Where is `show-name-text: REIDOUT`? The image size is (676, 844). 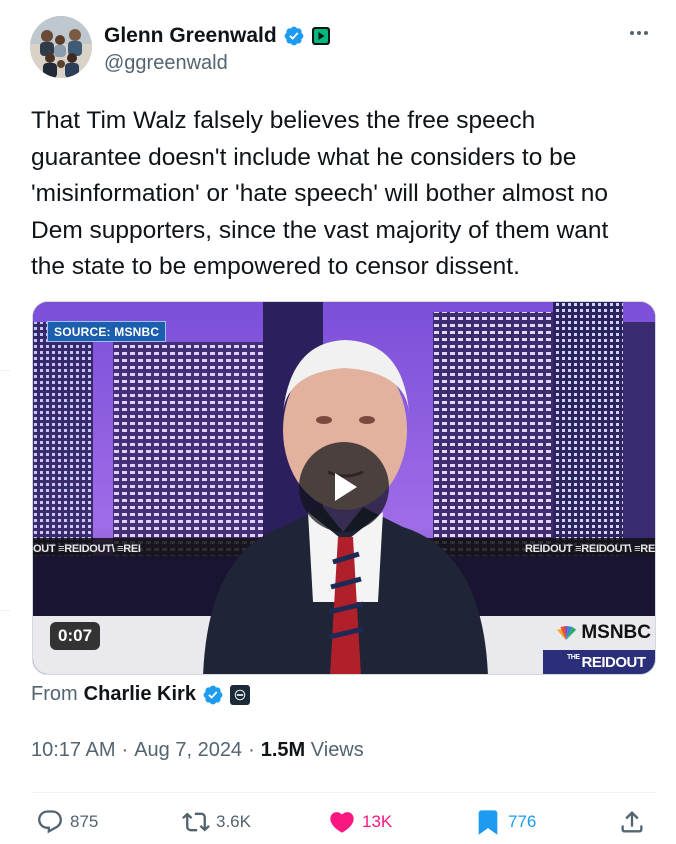 show-name-text: REIDOUT is located at coordinates (614, 662).